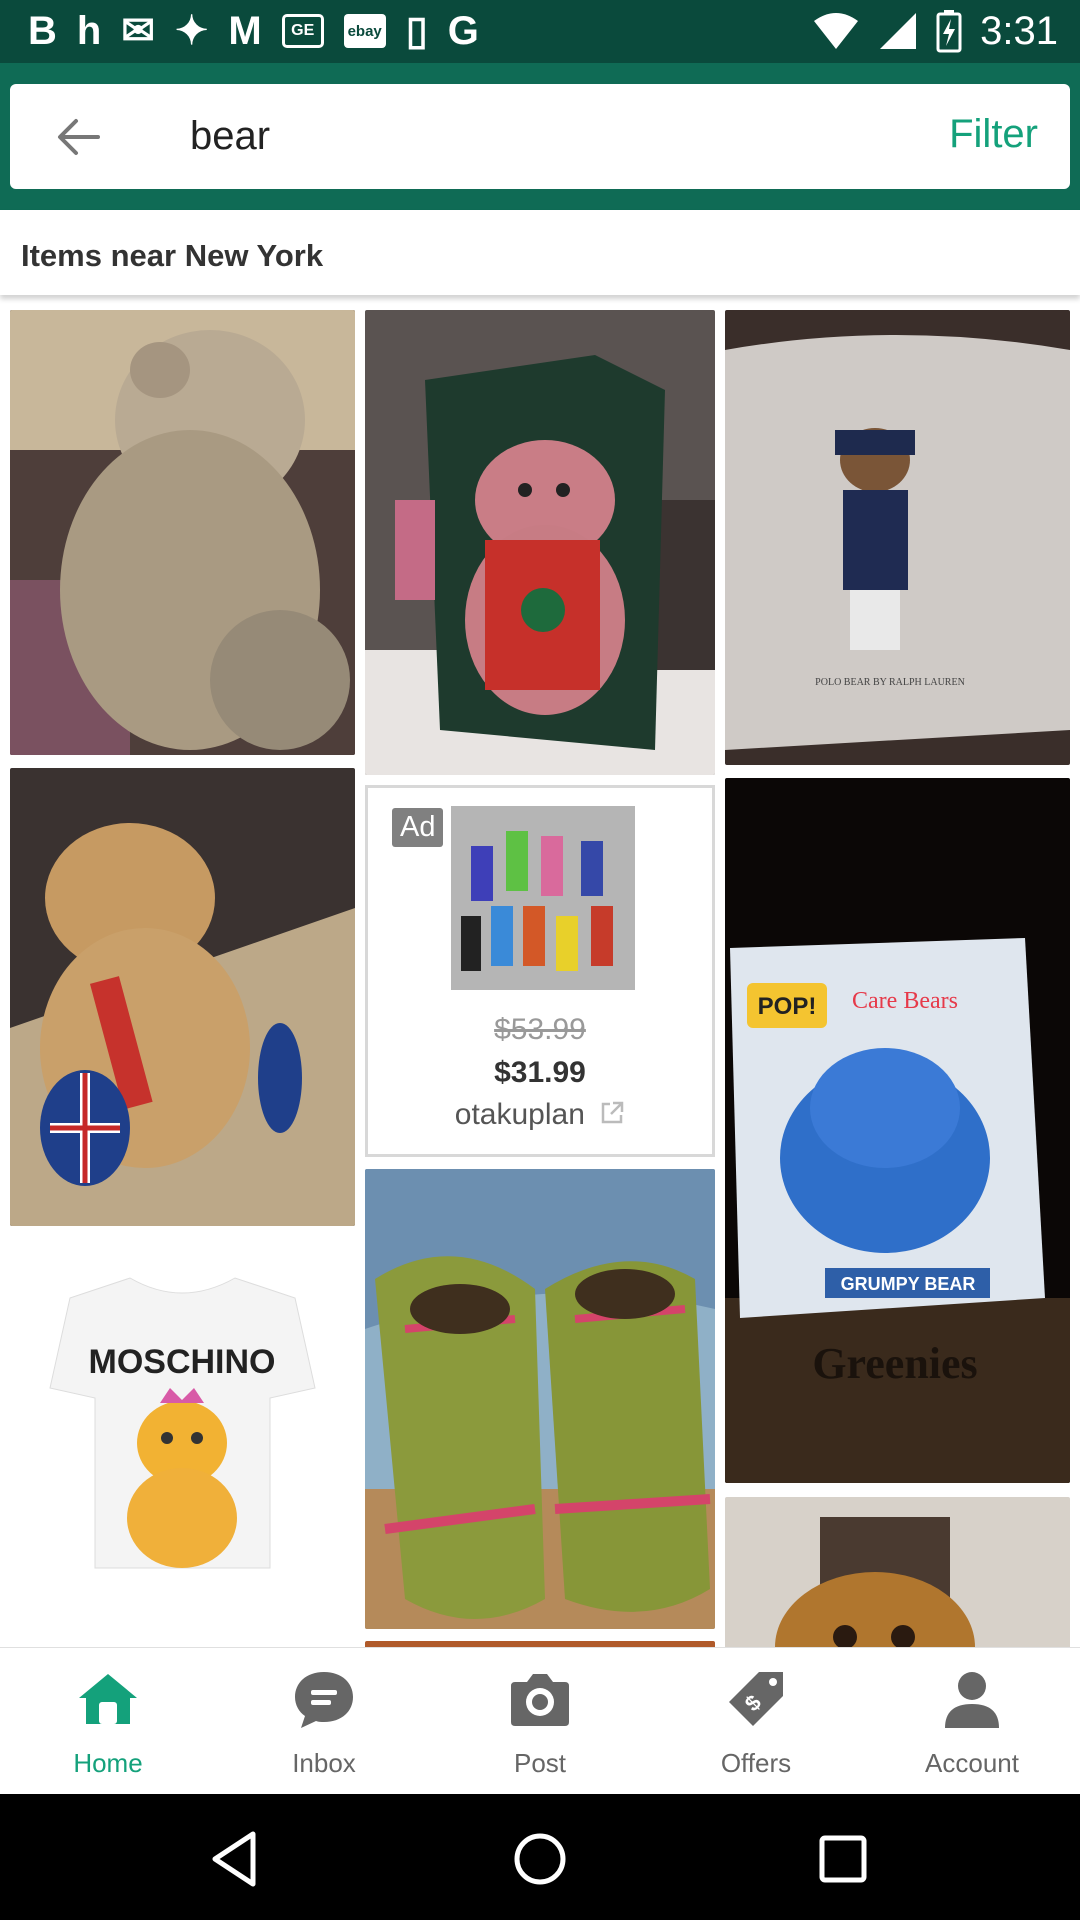  What do you see at coordinates (172, 255) in the screenshot?
I see `location-label: Items near New York` at bounding box center [172, 255].